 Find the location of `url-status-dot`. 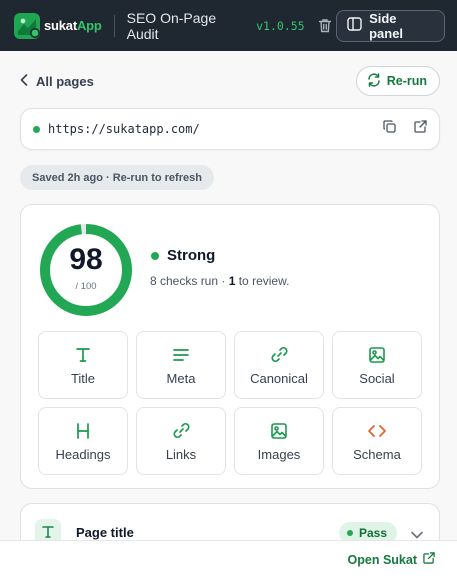

url-status-dot is located at coordinates (36, 129).